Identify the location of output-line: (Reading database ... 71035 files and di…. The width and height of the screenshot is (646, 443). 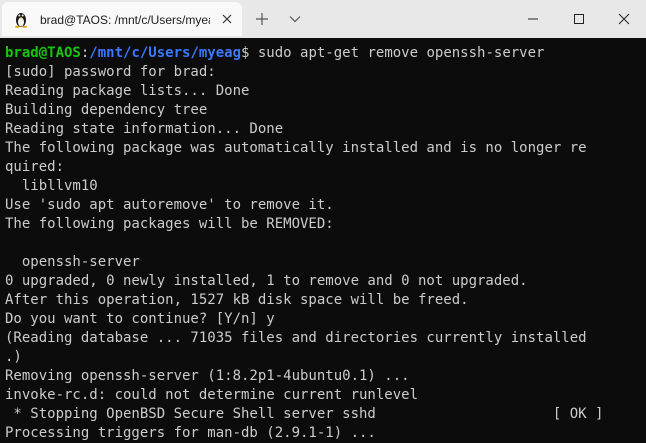
(296, 338).